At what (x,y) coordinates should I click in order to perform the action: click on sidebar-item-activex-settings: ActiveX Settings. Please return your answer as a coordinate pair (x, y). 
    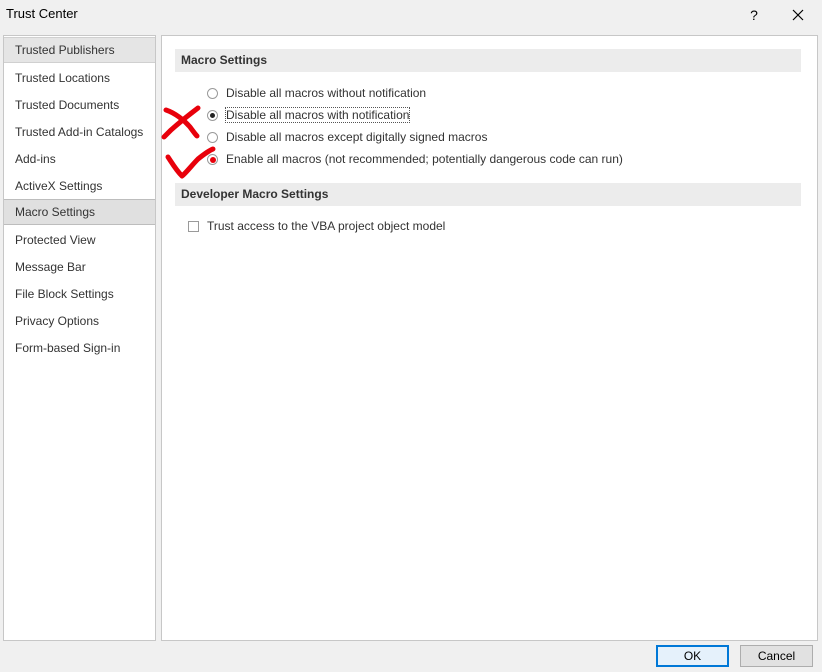
    Looking at the image, I should click on (79, 186).